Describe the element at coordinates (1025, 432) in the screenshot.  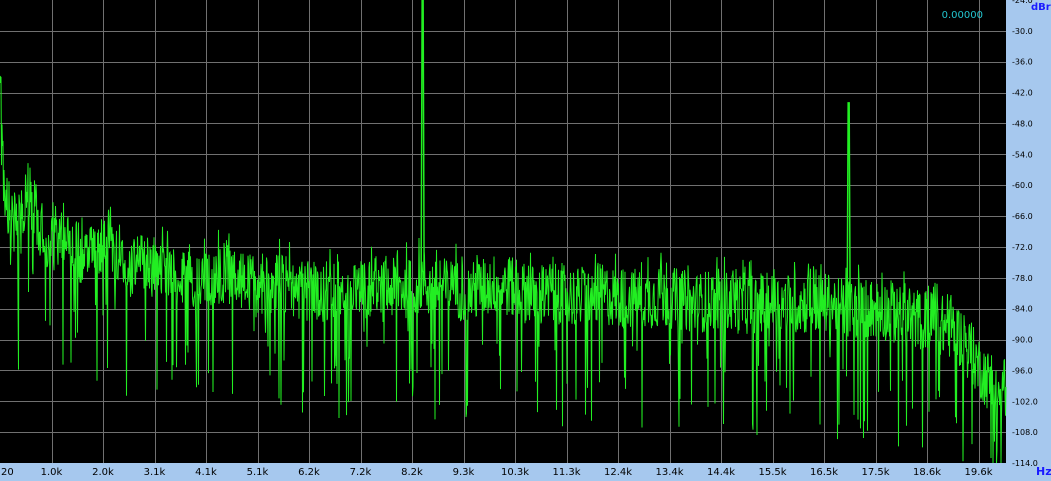
I see `y-tick-label: -108.0` at that location.